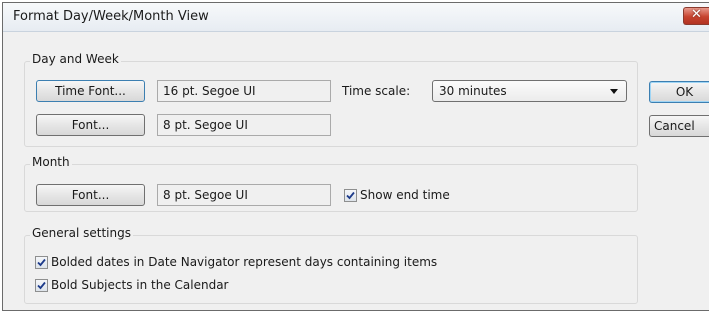 This screenshot has width=709, height=313. What do you see at coordinates (81, 233) in the screenshot?
I see `general-settings-legend: General settings` at bounding box center [81, 233].